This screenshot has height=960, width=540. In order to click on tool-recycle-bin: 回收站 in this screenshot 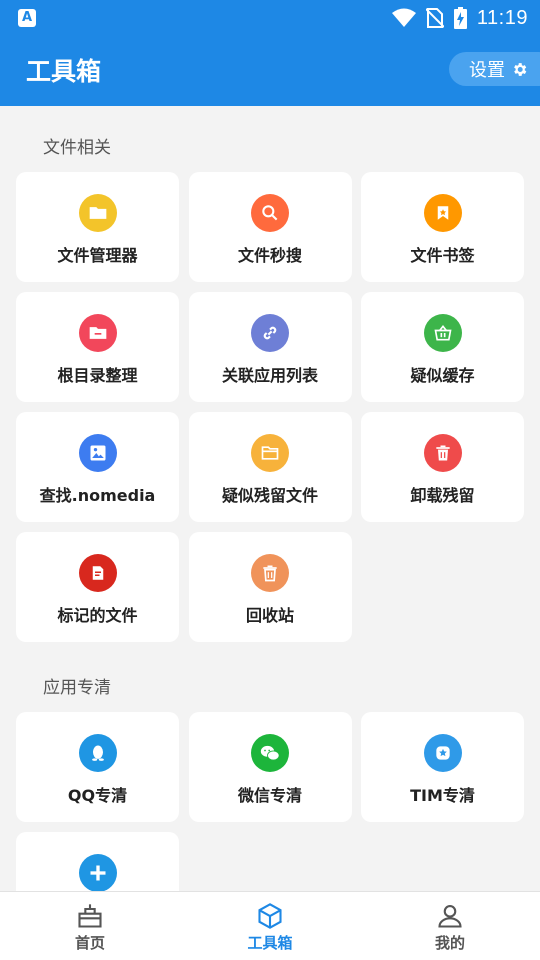, I will do `click(270, 587)`.